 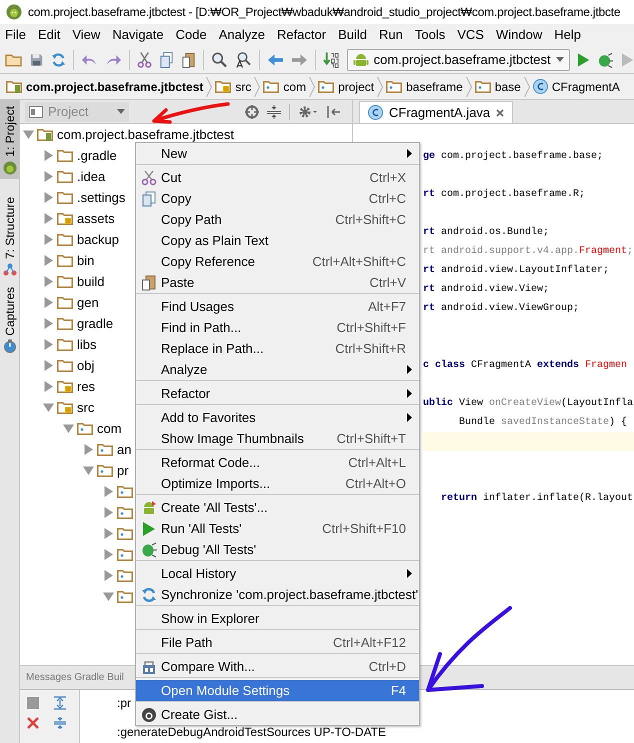 What do you see at coordinates (277, 462) in the screenshot?
I see `menu-item: Reformat Code... Ctrl+Alt+L` at bounding box center [277, 462].